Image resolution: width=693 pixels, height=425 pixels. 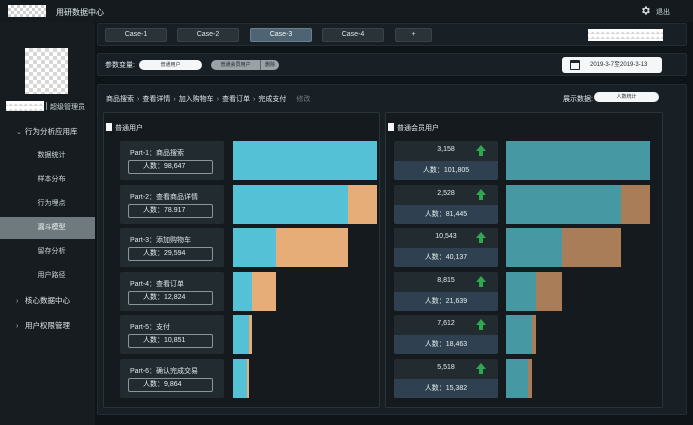 What do you see at coordinates (446, 238) in the screenshot?
I see `step-delta-row: 10,543` at bounding box center [446, 238].